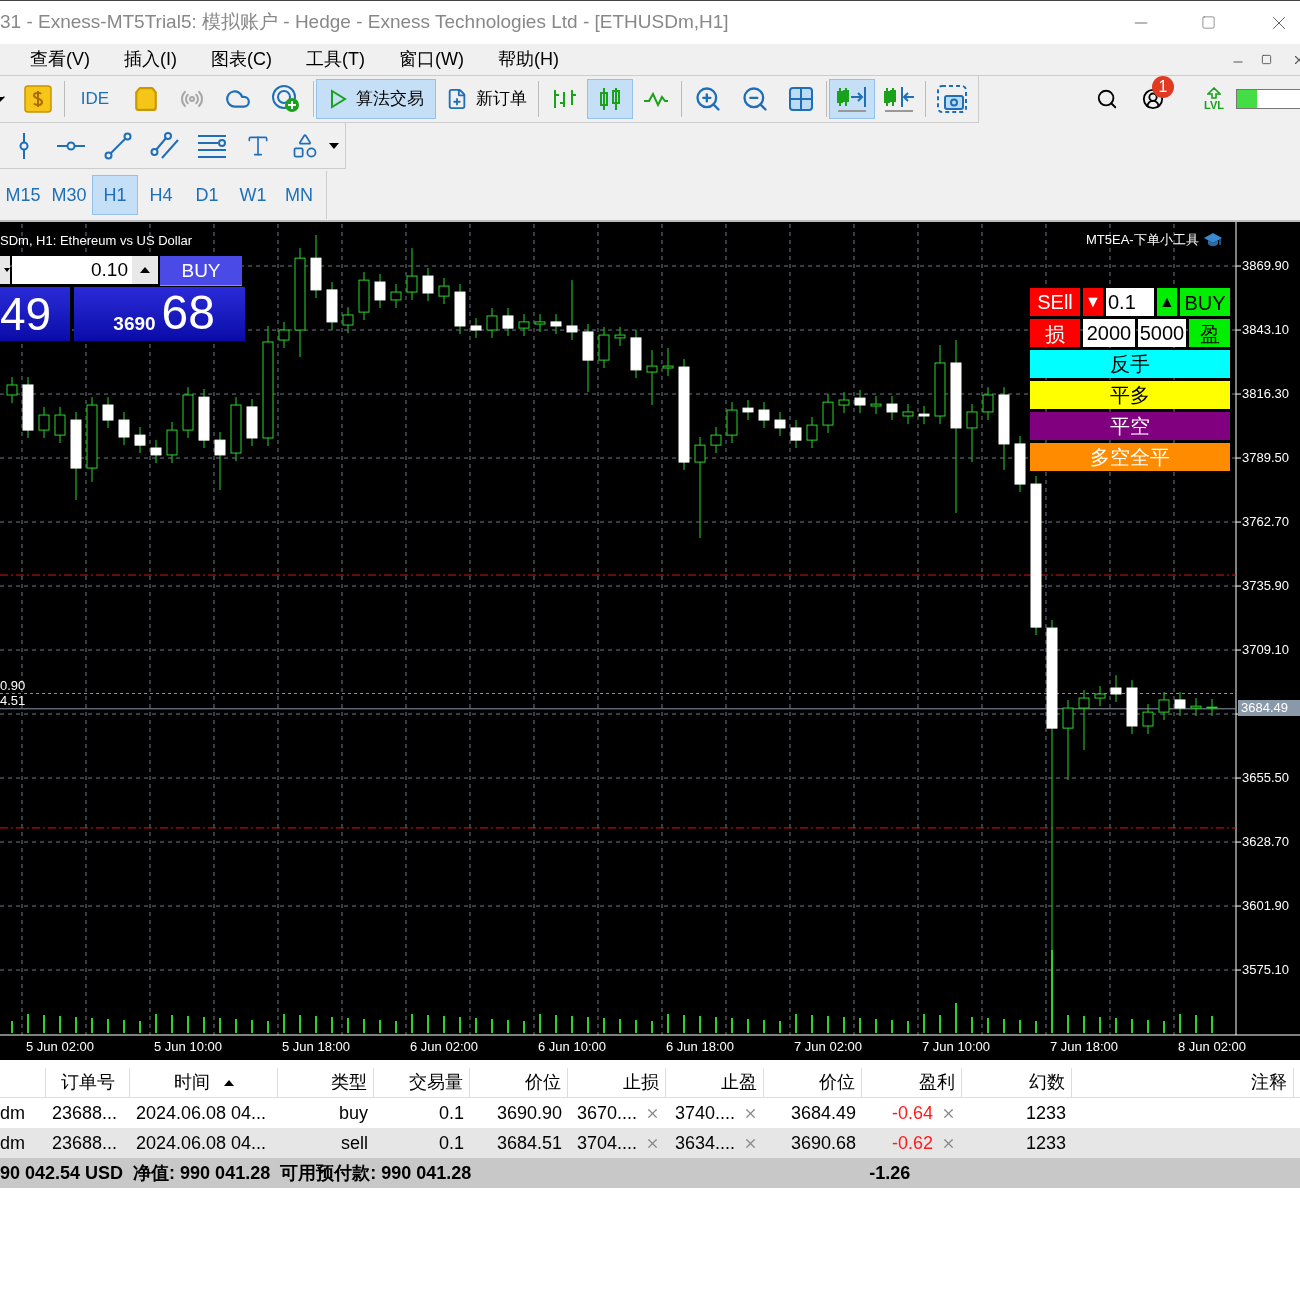 This screenshot has height=1300, width=1300. Describe the element at coordinates (202, 1173) in the screenshot. I see `equity-text: 净值: 990 041.28` at that location.